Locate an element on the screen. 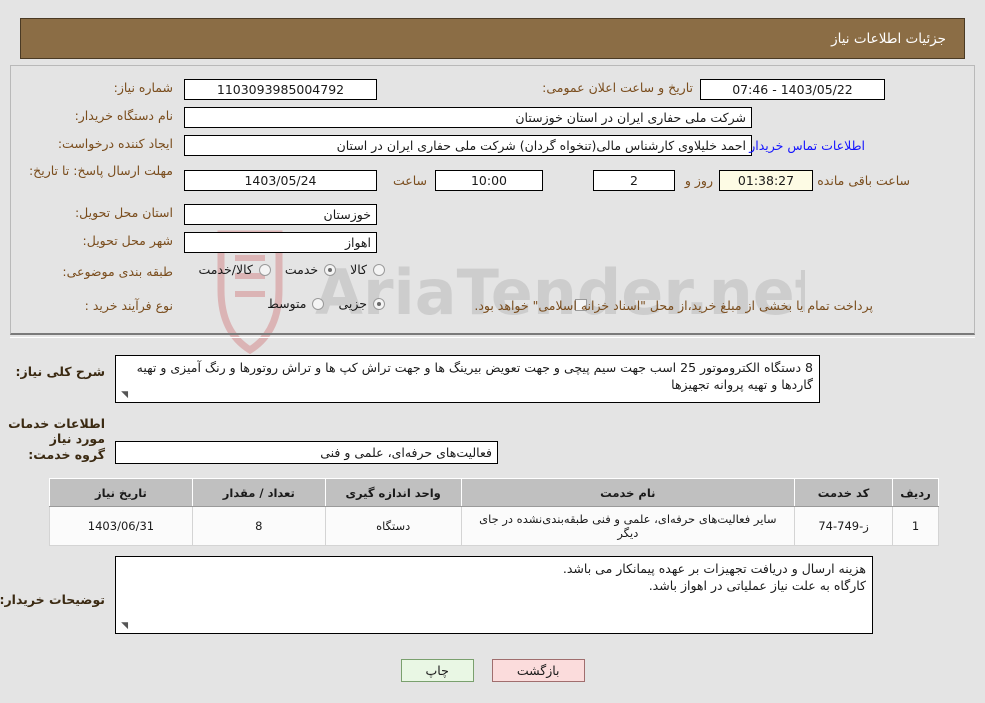  th-unit: واحد اندازه گیری is located at coordinates (393, 492).